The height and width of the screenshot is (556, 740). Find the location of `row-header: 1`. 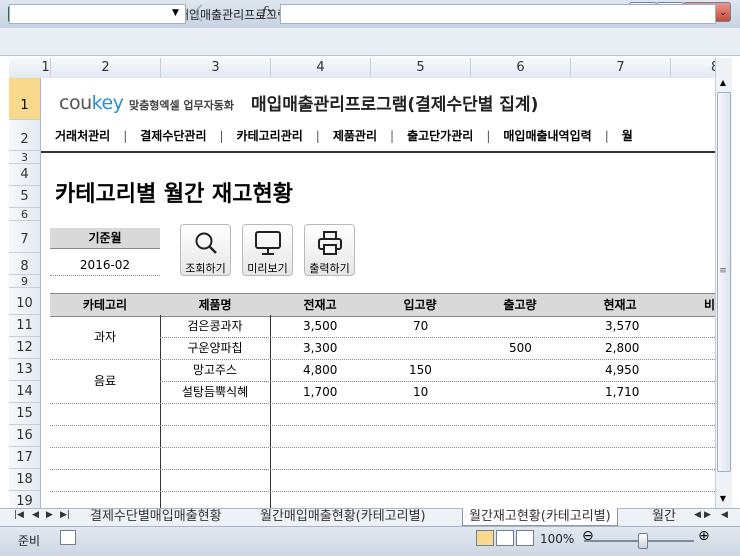

row-header: 1 is located at coordinates (24, 99).